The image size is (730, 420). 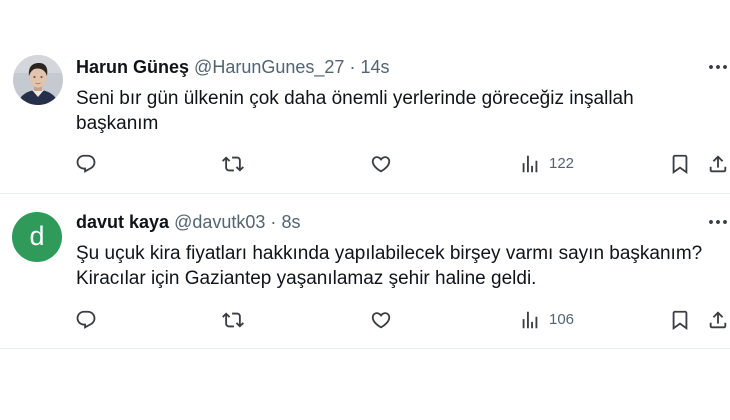 I want to click on timestamp: 14s, so click(x=374, y=67).